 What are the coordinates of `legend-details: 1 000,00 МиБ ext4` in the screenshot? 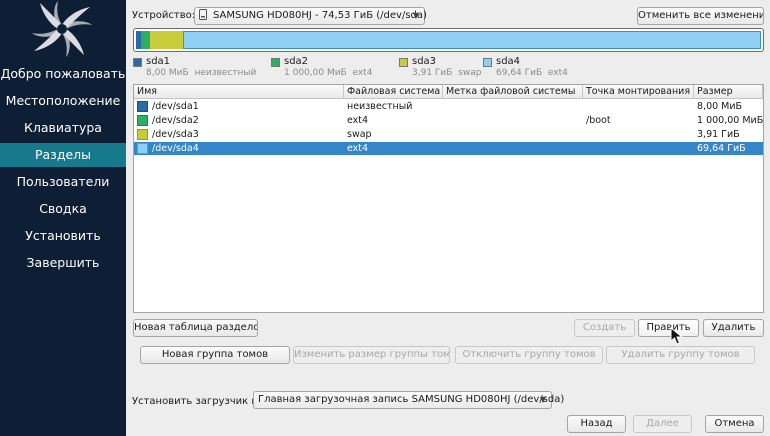 It's located at (328, 73).